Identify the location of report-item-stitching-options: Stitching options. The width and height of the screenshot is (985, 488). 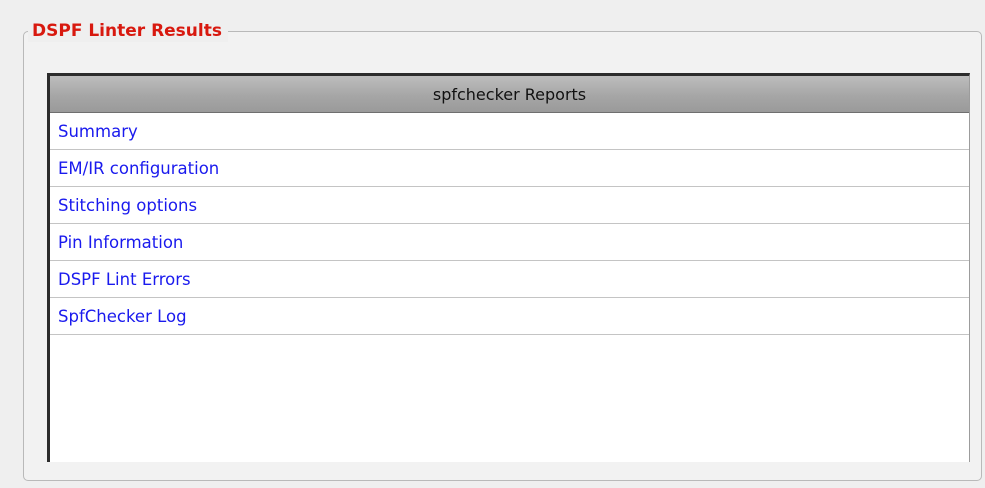
(509, 205).